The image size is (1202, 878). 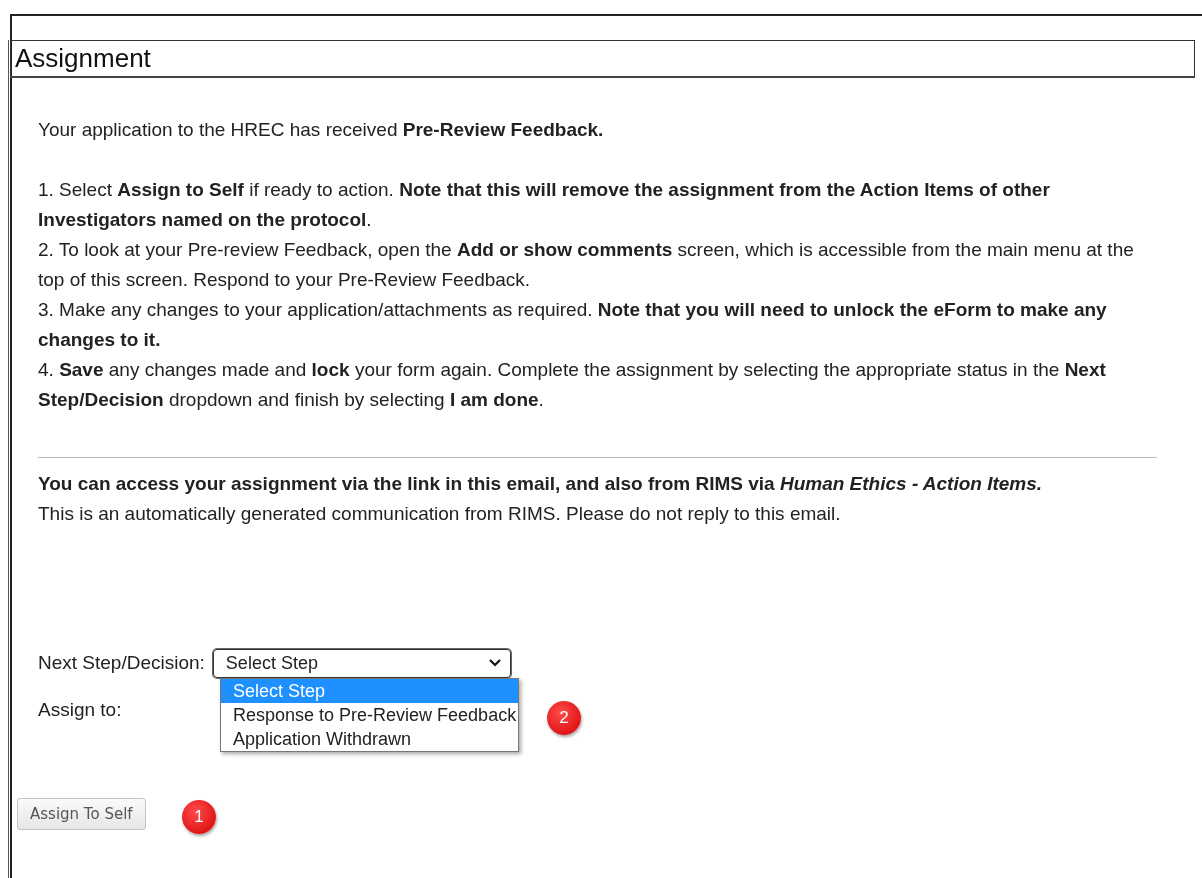 I want to click on assign-to-self-button: Assign To Self, so click(x=81, y=814).